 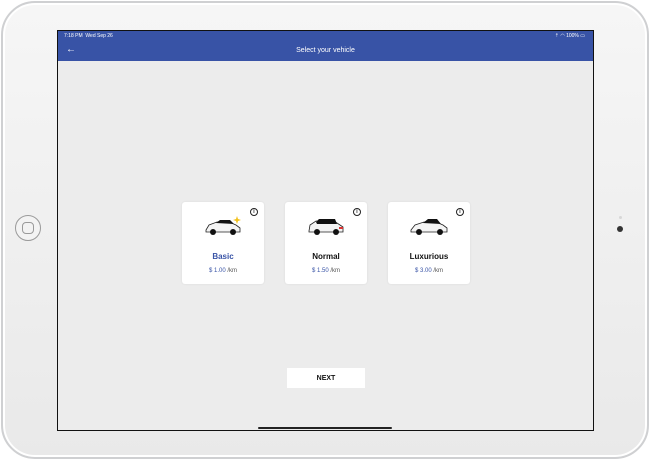 I want to click on vehicle-price: $ 1.50 /km, so click(x=326, y=271).